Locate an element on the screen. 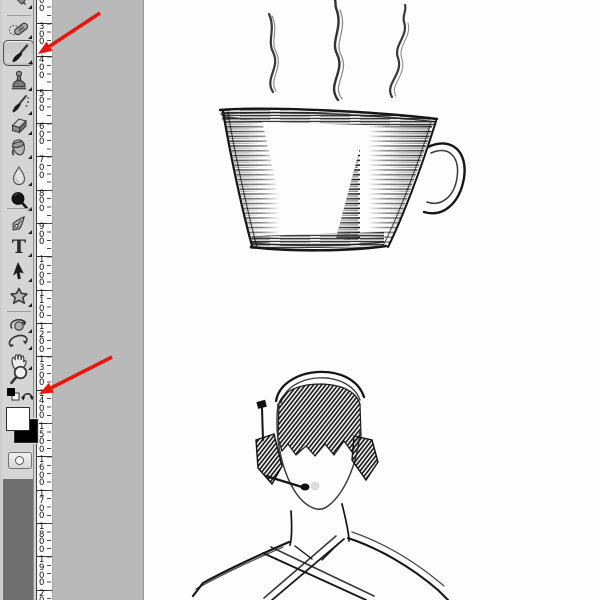 This screenshot has height=600, width=600. ruler-minor-ticks is located at coordinates (49, 300).